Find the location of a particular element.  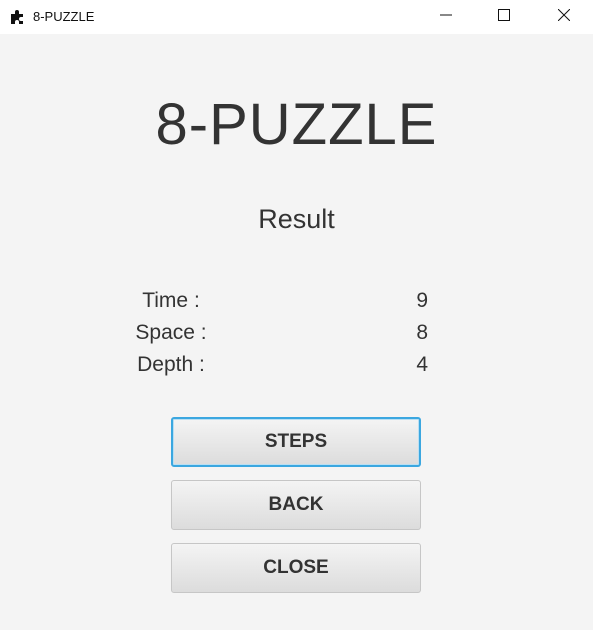

space-label: Space : is located at coordinates (171, 332).